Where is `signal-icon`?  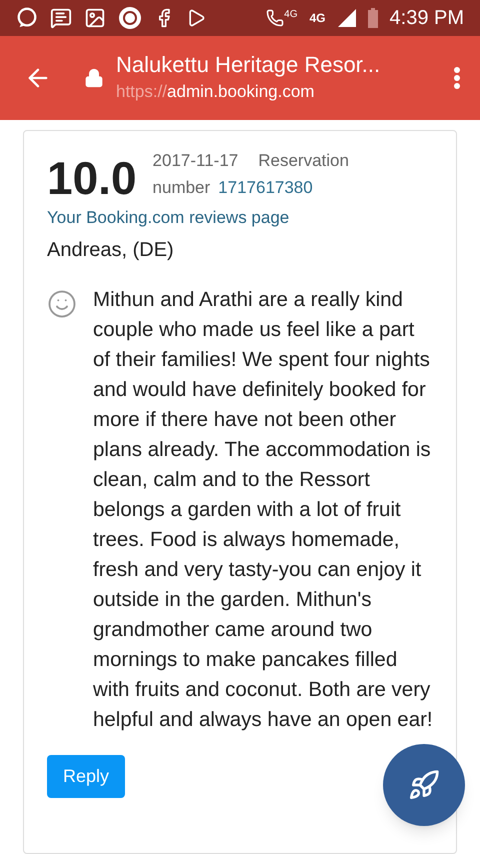
signal-icon is located at coordinates (347, 18).